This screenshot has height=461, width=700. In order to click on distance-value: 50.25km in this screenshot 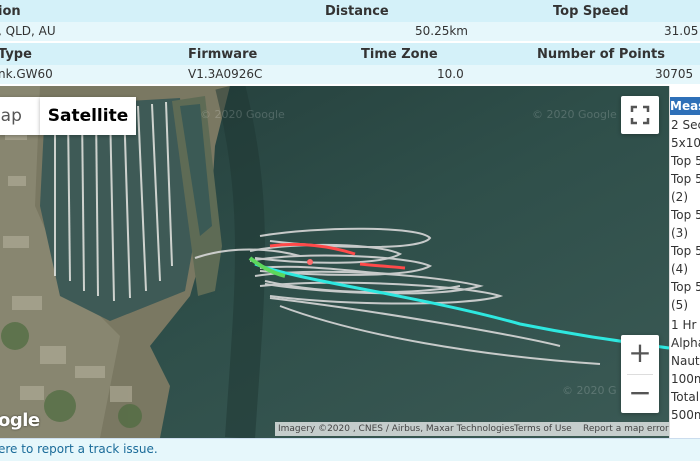, I will do `click(441, 31)`.